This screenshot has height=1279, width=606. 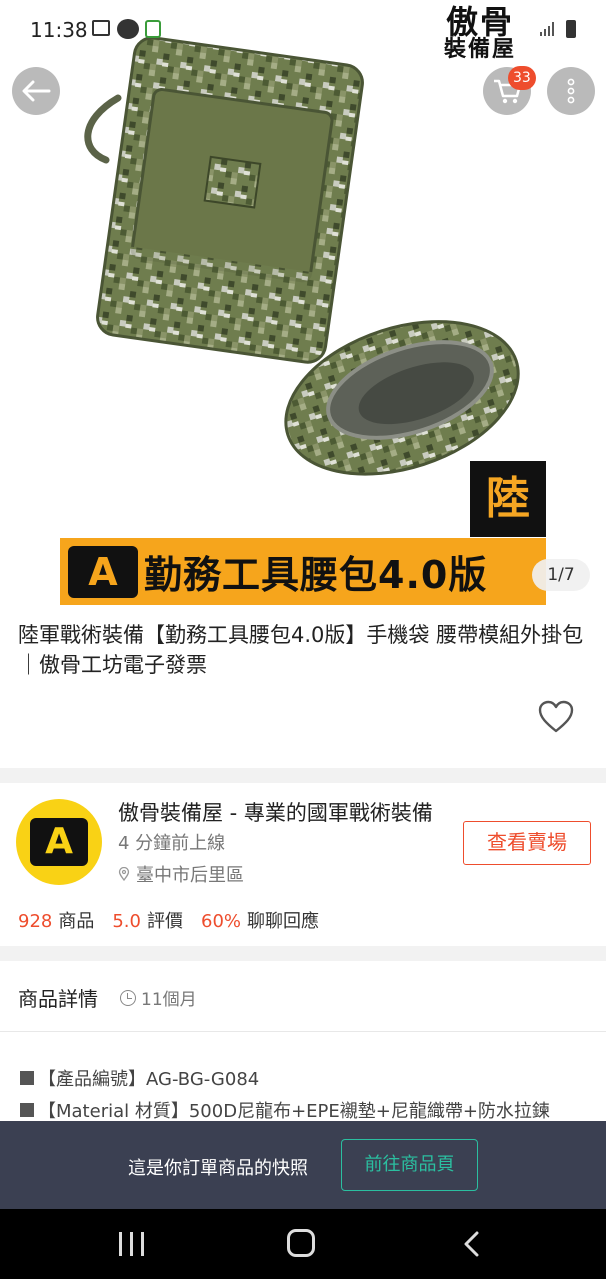 I want to click on more-options-button, so click(x=571, y=91).